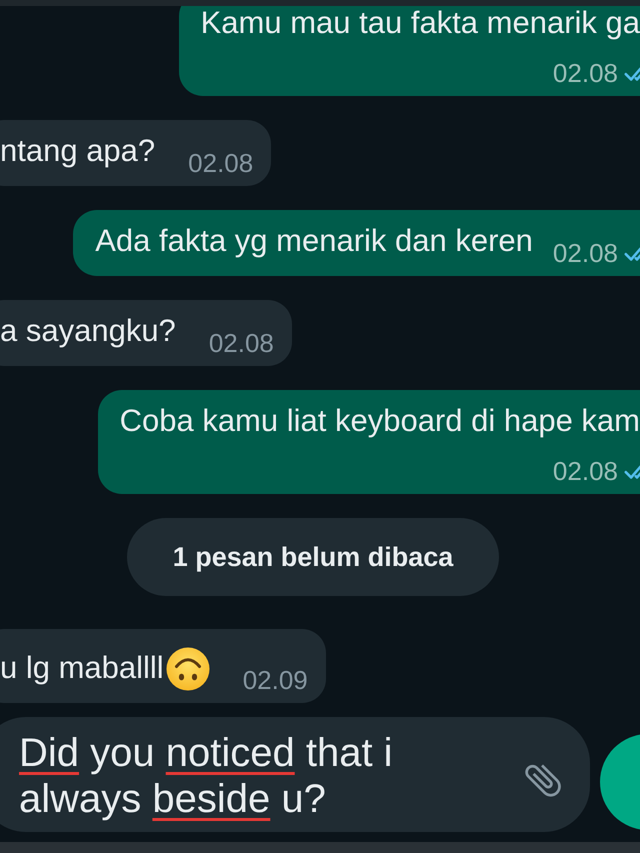 This screenshot has height=853, width=640. What do you see at coordinates (420, 23) in the screenshot?
I see `message-text: Kamu mau tau fakta menarik ga` at bounding box center [420, 23].